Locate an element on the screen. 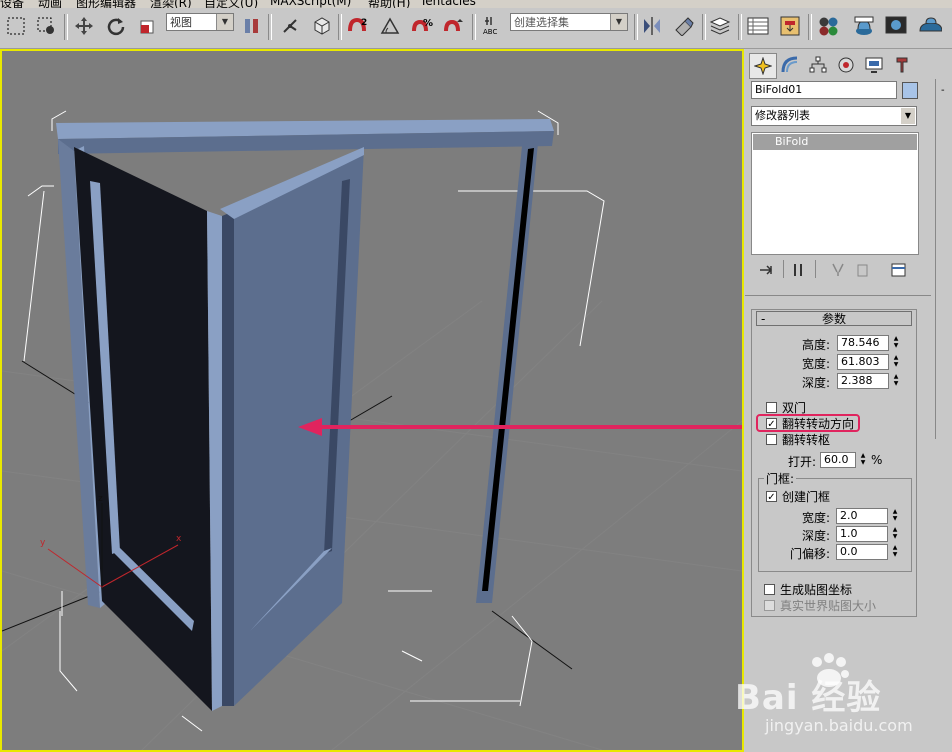 The height and width of the screenshot is (752, 952). width-spinner: ▲ ▼ is located at coordinates (896, 362).